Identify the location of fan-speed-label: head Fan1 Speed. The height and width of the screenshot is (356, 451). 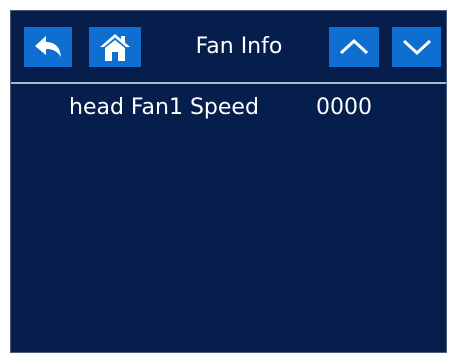
(164, 107).